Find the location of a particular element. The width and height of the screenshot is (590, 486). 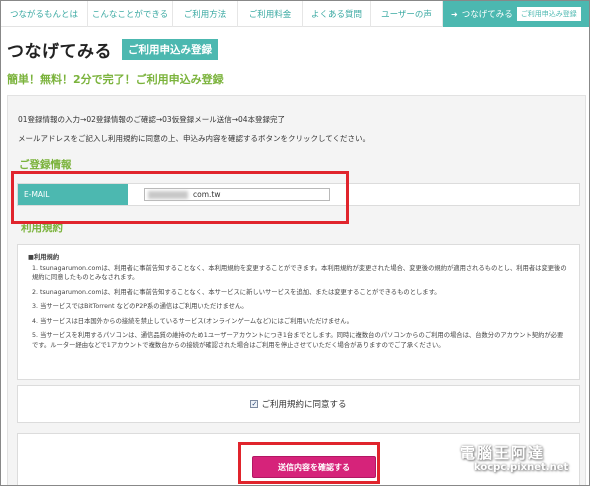

email-highlight-box is located at coordinates (180, 197).